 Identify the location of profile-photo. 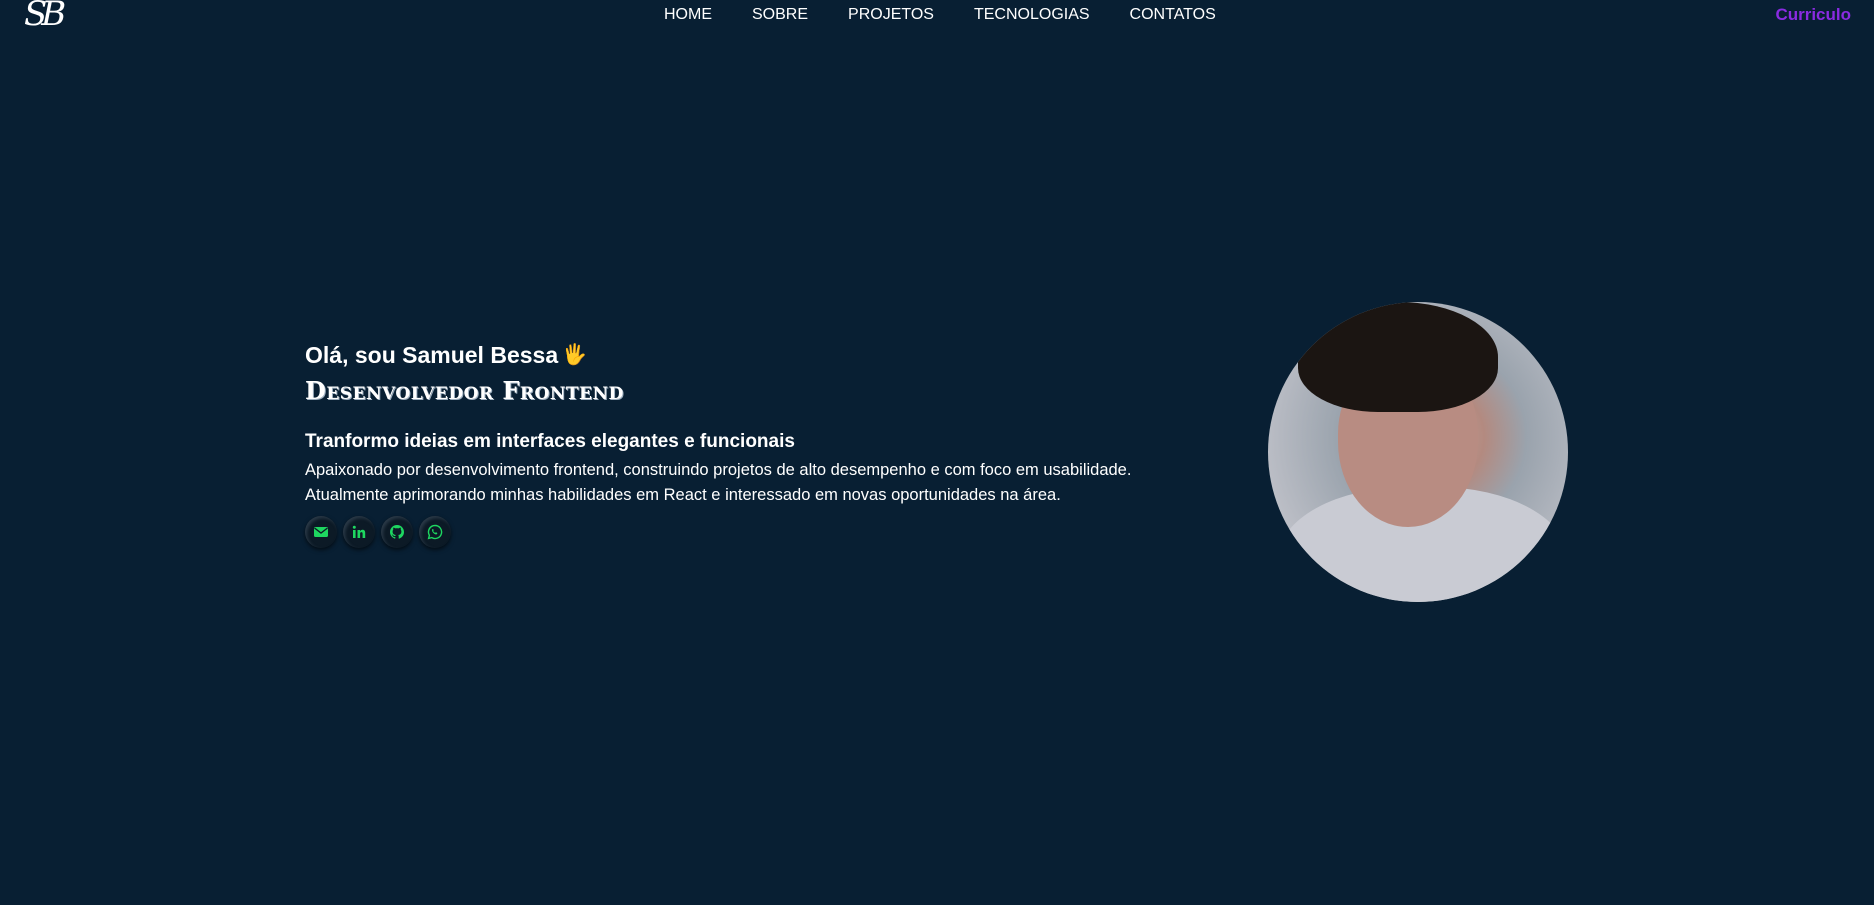
(1418, 452).